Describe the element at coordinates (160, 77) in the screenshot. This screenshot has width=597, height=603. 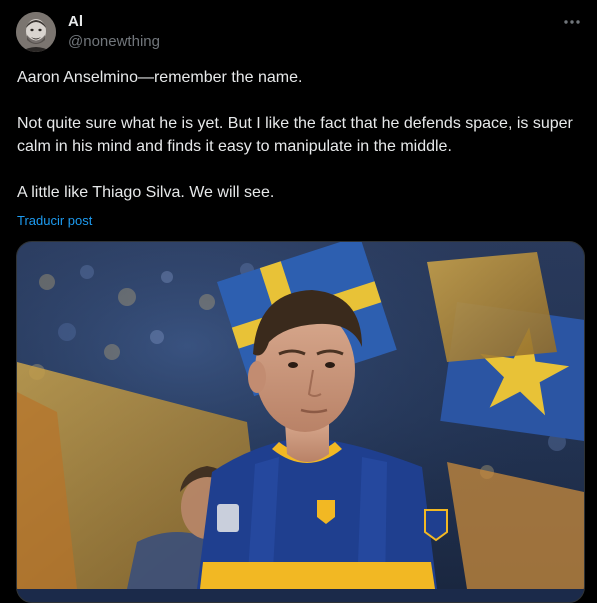
I see `post-paragraph-1: Aaron Anselmino—remember the name.` at that location.